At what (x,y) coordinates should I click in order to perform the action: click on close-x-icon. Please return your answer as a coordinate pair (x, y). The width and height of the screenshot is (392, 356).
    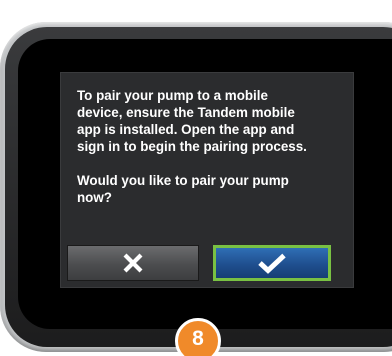
    Looking at the image, I should click on (133, 263).